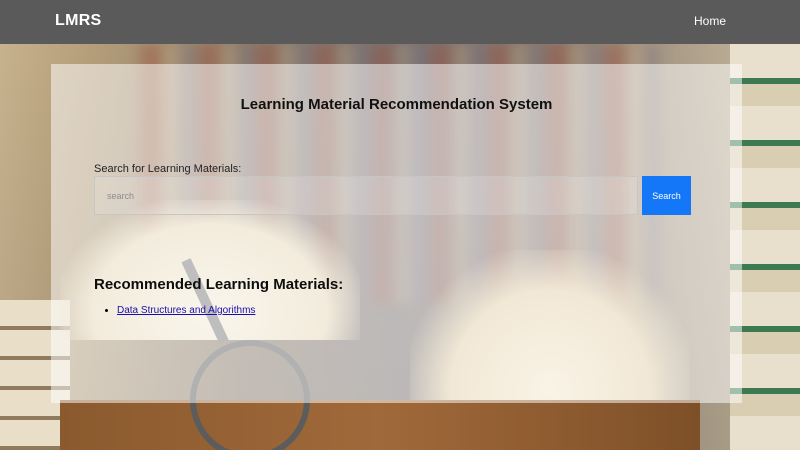 The width and height of the screenshot is (800, 450). Describe the element at coordinates (396, 104) in the screenshot. I see `page-title: Learning Material Recommendation System` at that location.